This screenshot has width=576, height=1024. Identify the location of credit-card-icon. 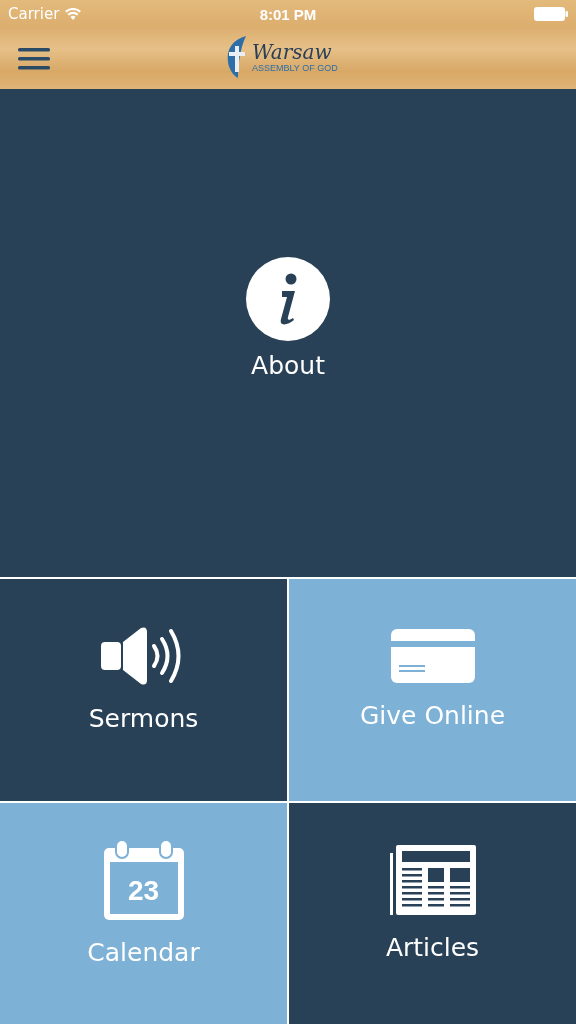
(432, 656).